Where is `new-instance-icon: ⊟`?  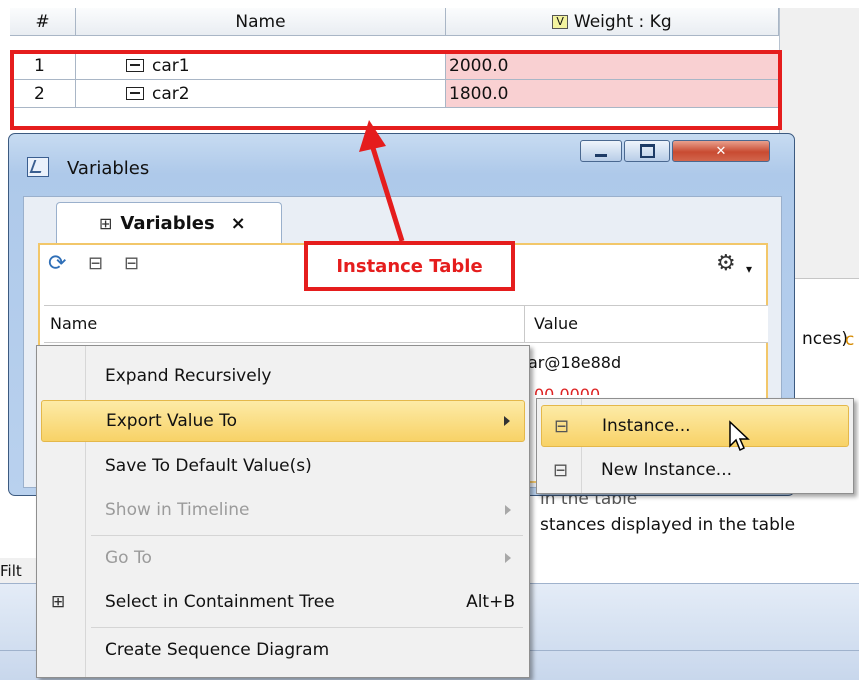 new-instance-icon: ⊟ is located at coordinates (561, 470).